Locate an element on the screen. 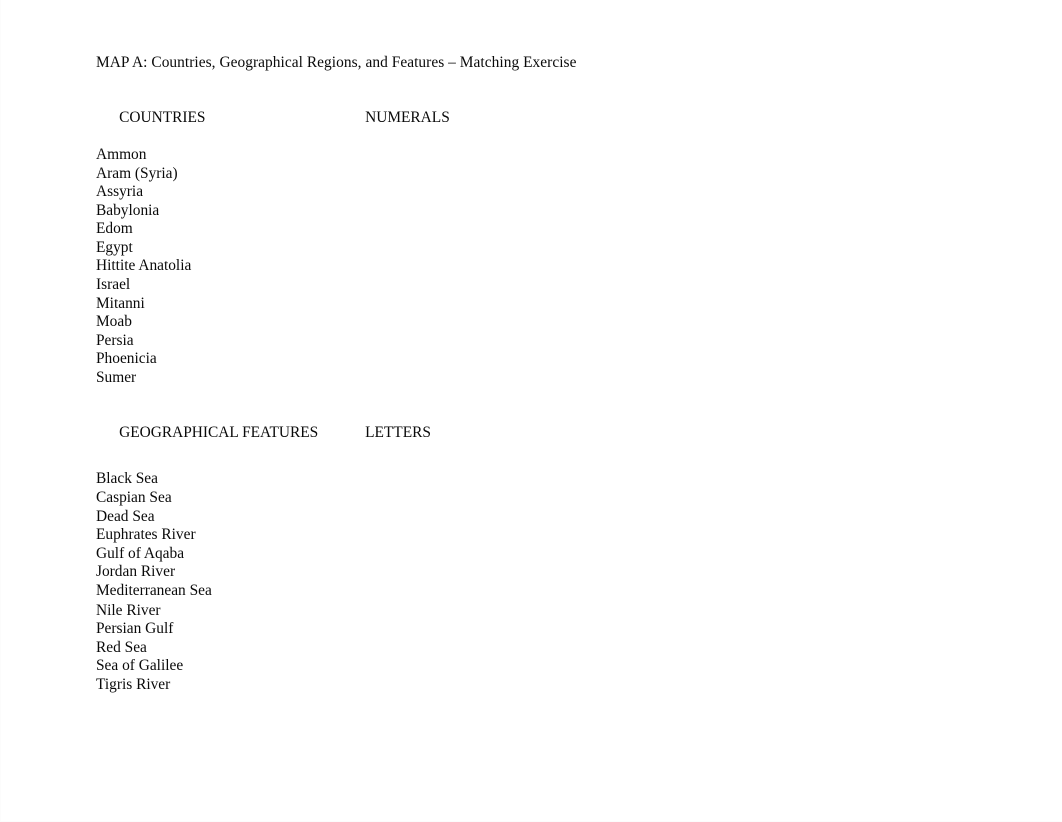  geographical-features-column-header: GEOGRAPHICAL FEATURES is located at coordinates (219, 433).